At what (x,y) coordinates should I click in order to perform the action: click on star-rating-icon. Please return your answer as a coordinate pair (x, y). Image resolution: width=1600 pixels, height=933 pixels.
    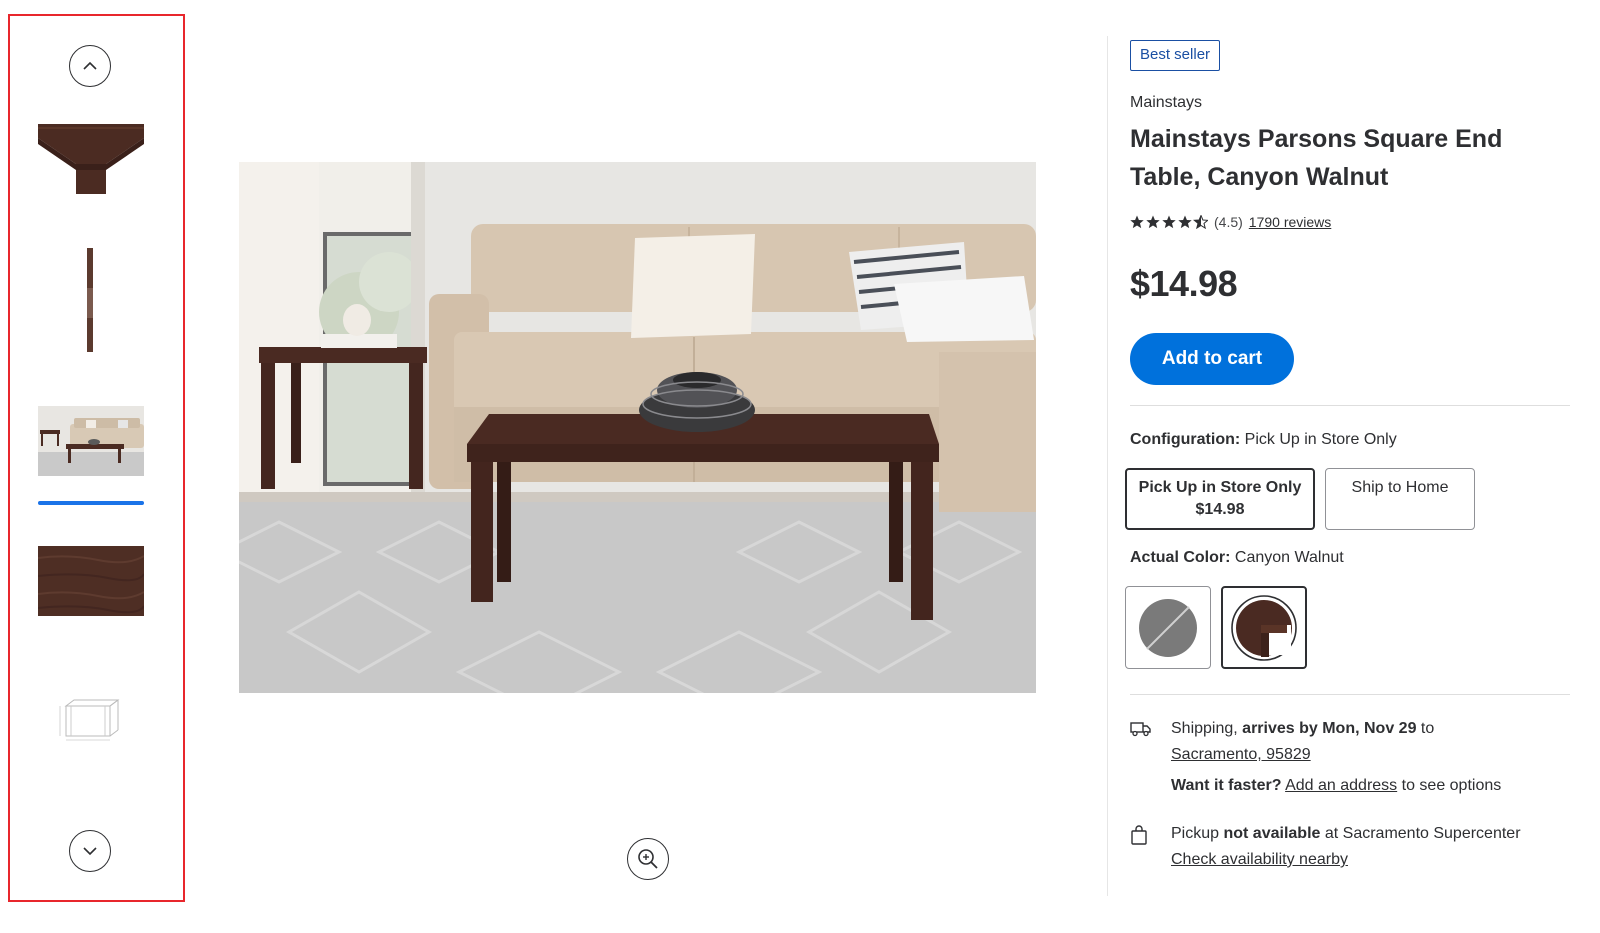
    Looking at the image, I should click on (1169, 222).